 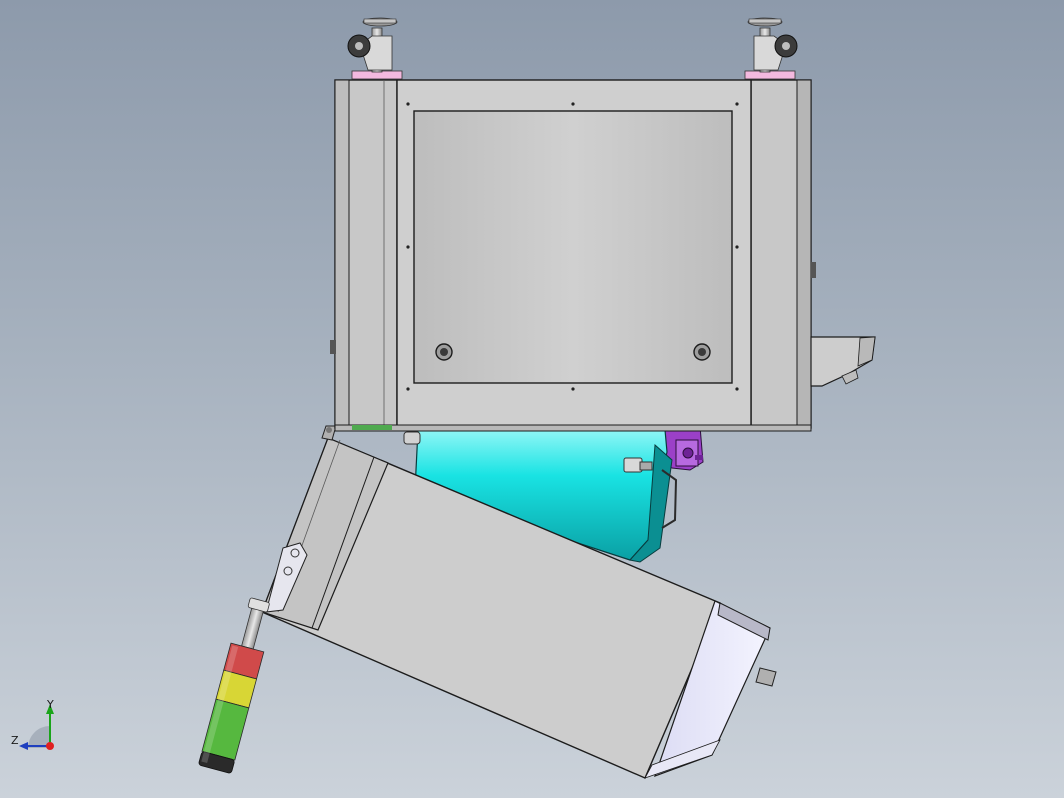 I want to click on caster-right, so click(x=771, y=48).